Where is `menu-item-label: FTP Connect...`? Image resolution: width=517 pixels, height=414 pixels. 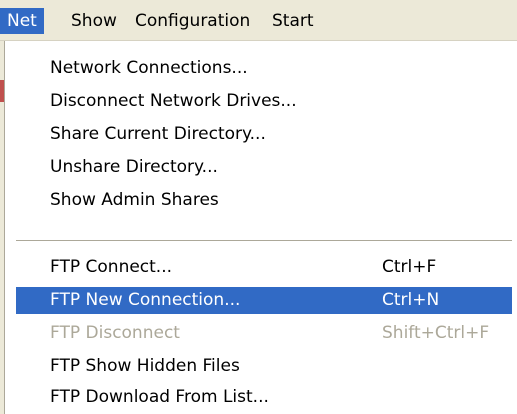 menu-item-label: FTP Connect... is located at coordinates (111, 267).